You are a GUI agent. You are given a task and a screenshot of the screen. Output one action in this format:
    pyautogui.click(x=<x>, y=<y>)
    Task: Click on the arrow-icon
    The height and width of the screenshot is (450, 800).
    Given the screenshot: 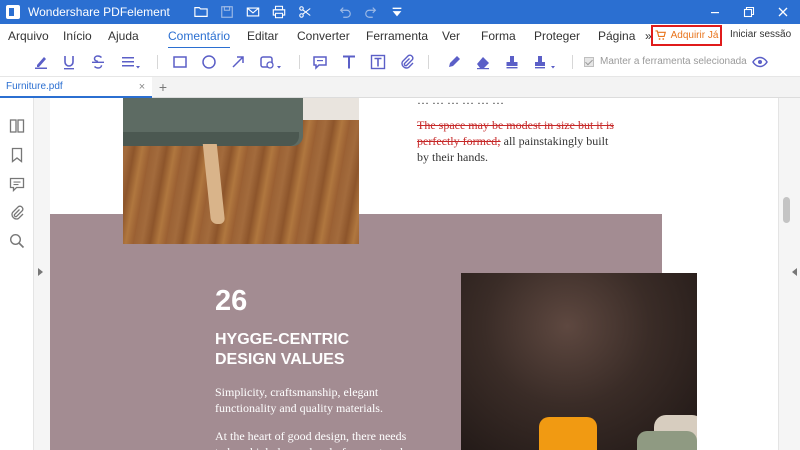 What is the action you would take?
    pyautogui.click(x=238, y=62)
    